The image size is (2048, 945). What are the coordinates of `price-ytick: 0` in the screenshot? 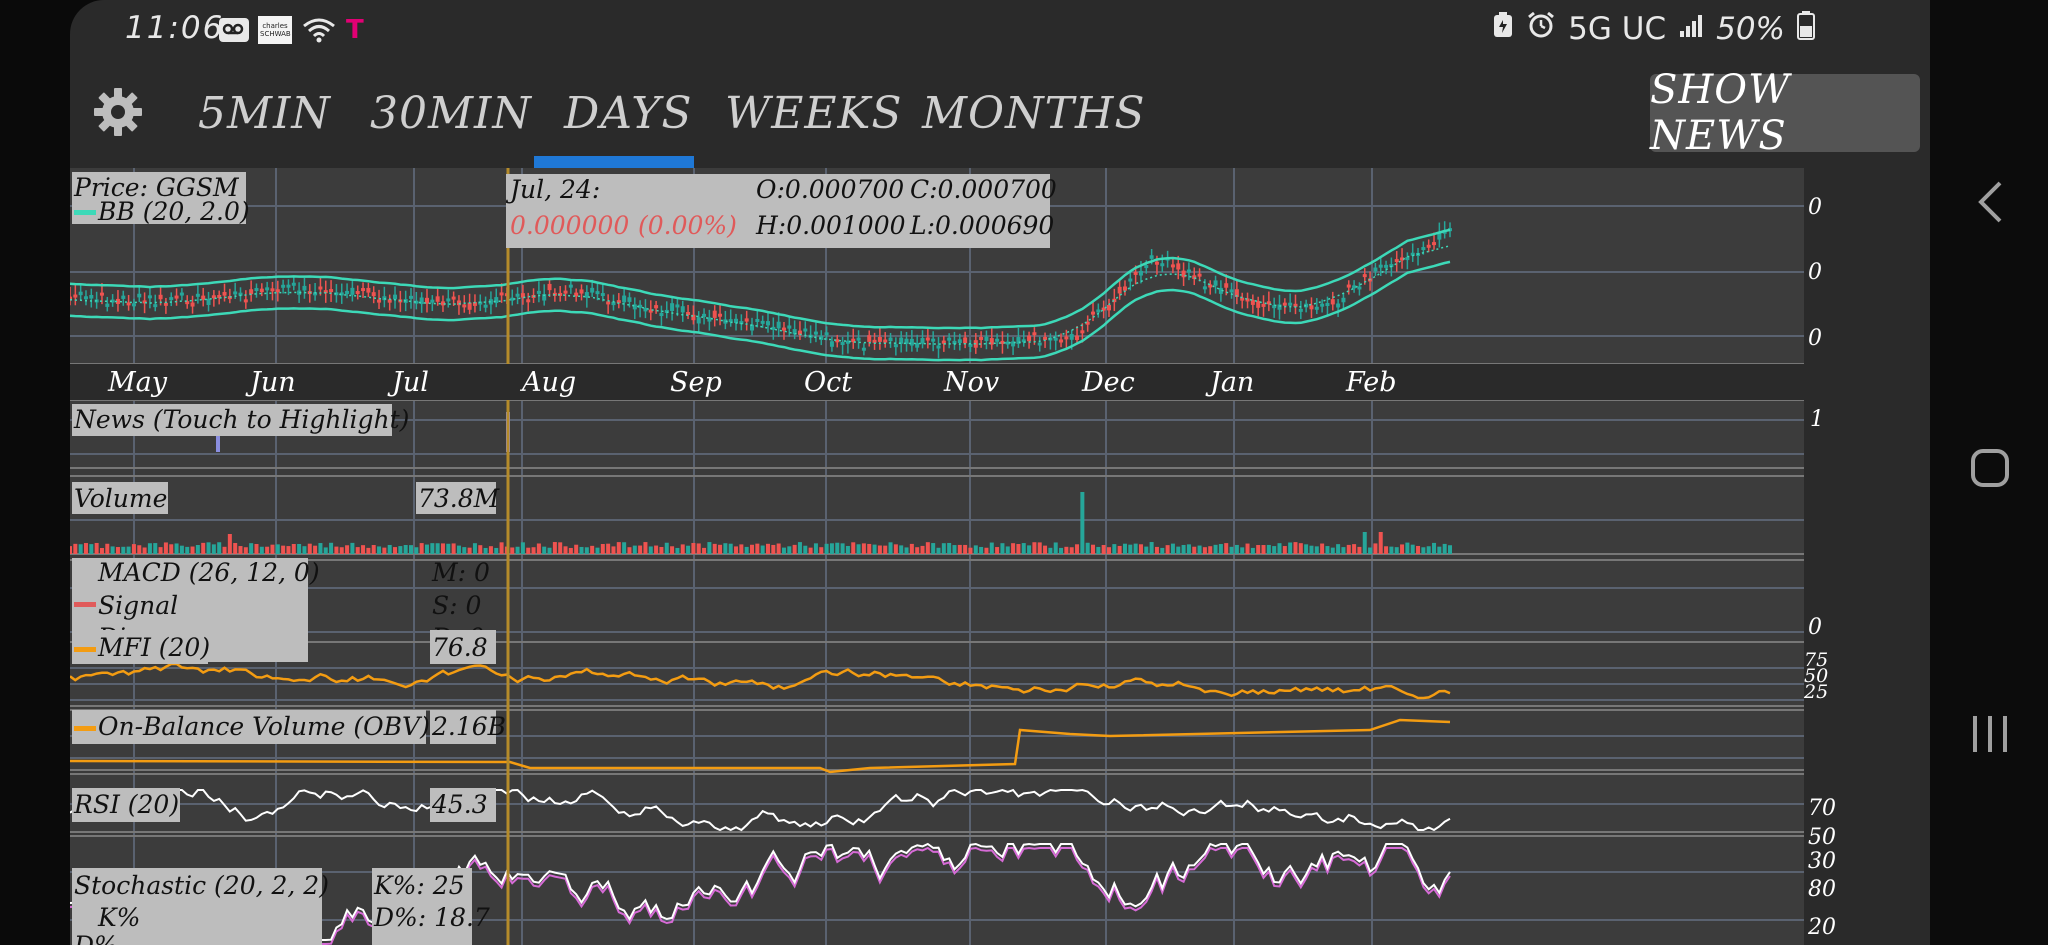 It's located at (1815, 338).